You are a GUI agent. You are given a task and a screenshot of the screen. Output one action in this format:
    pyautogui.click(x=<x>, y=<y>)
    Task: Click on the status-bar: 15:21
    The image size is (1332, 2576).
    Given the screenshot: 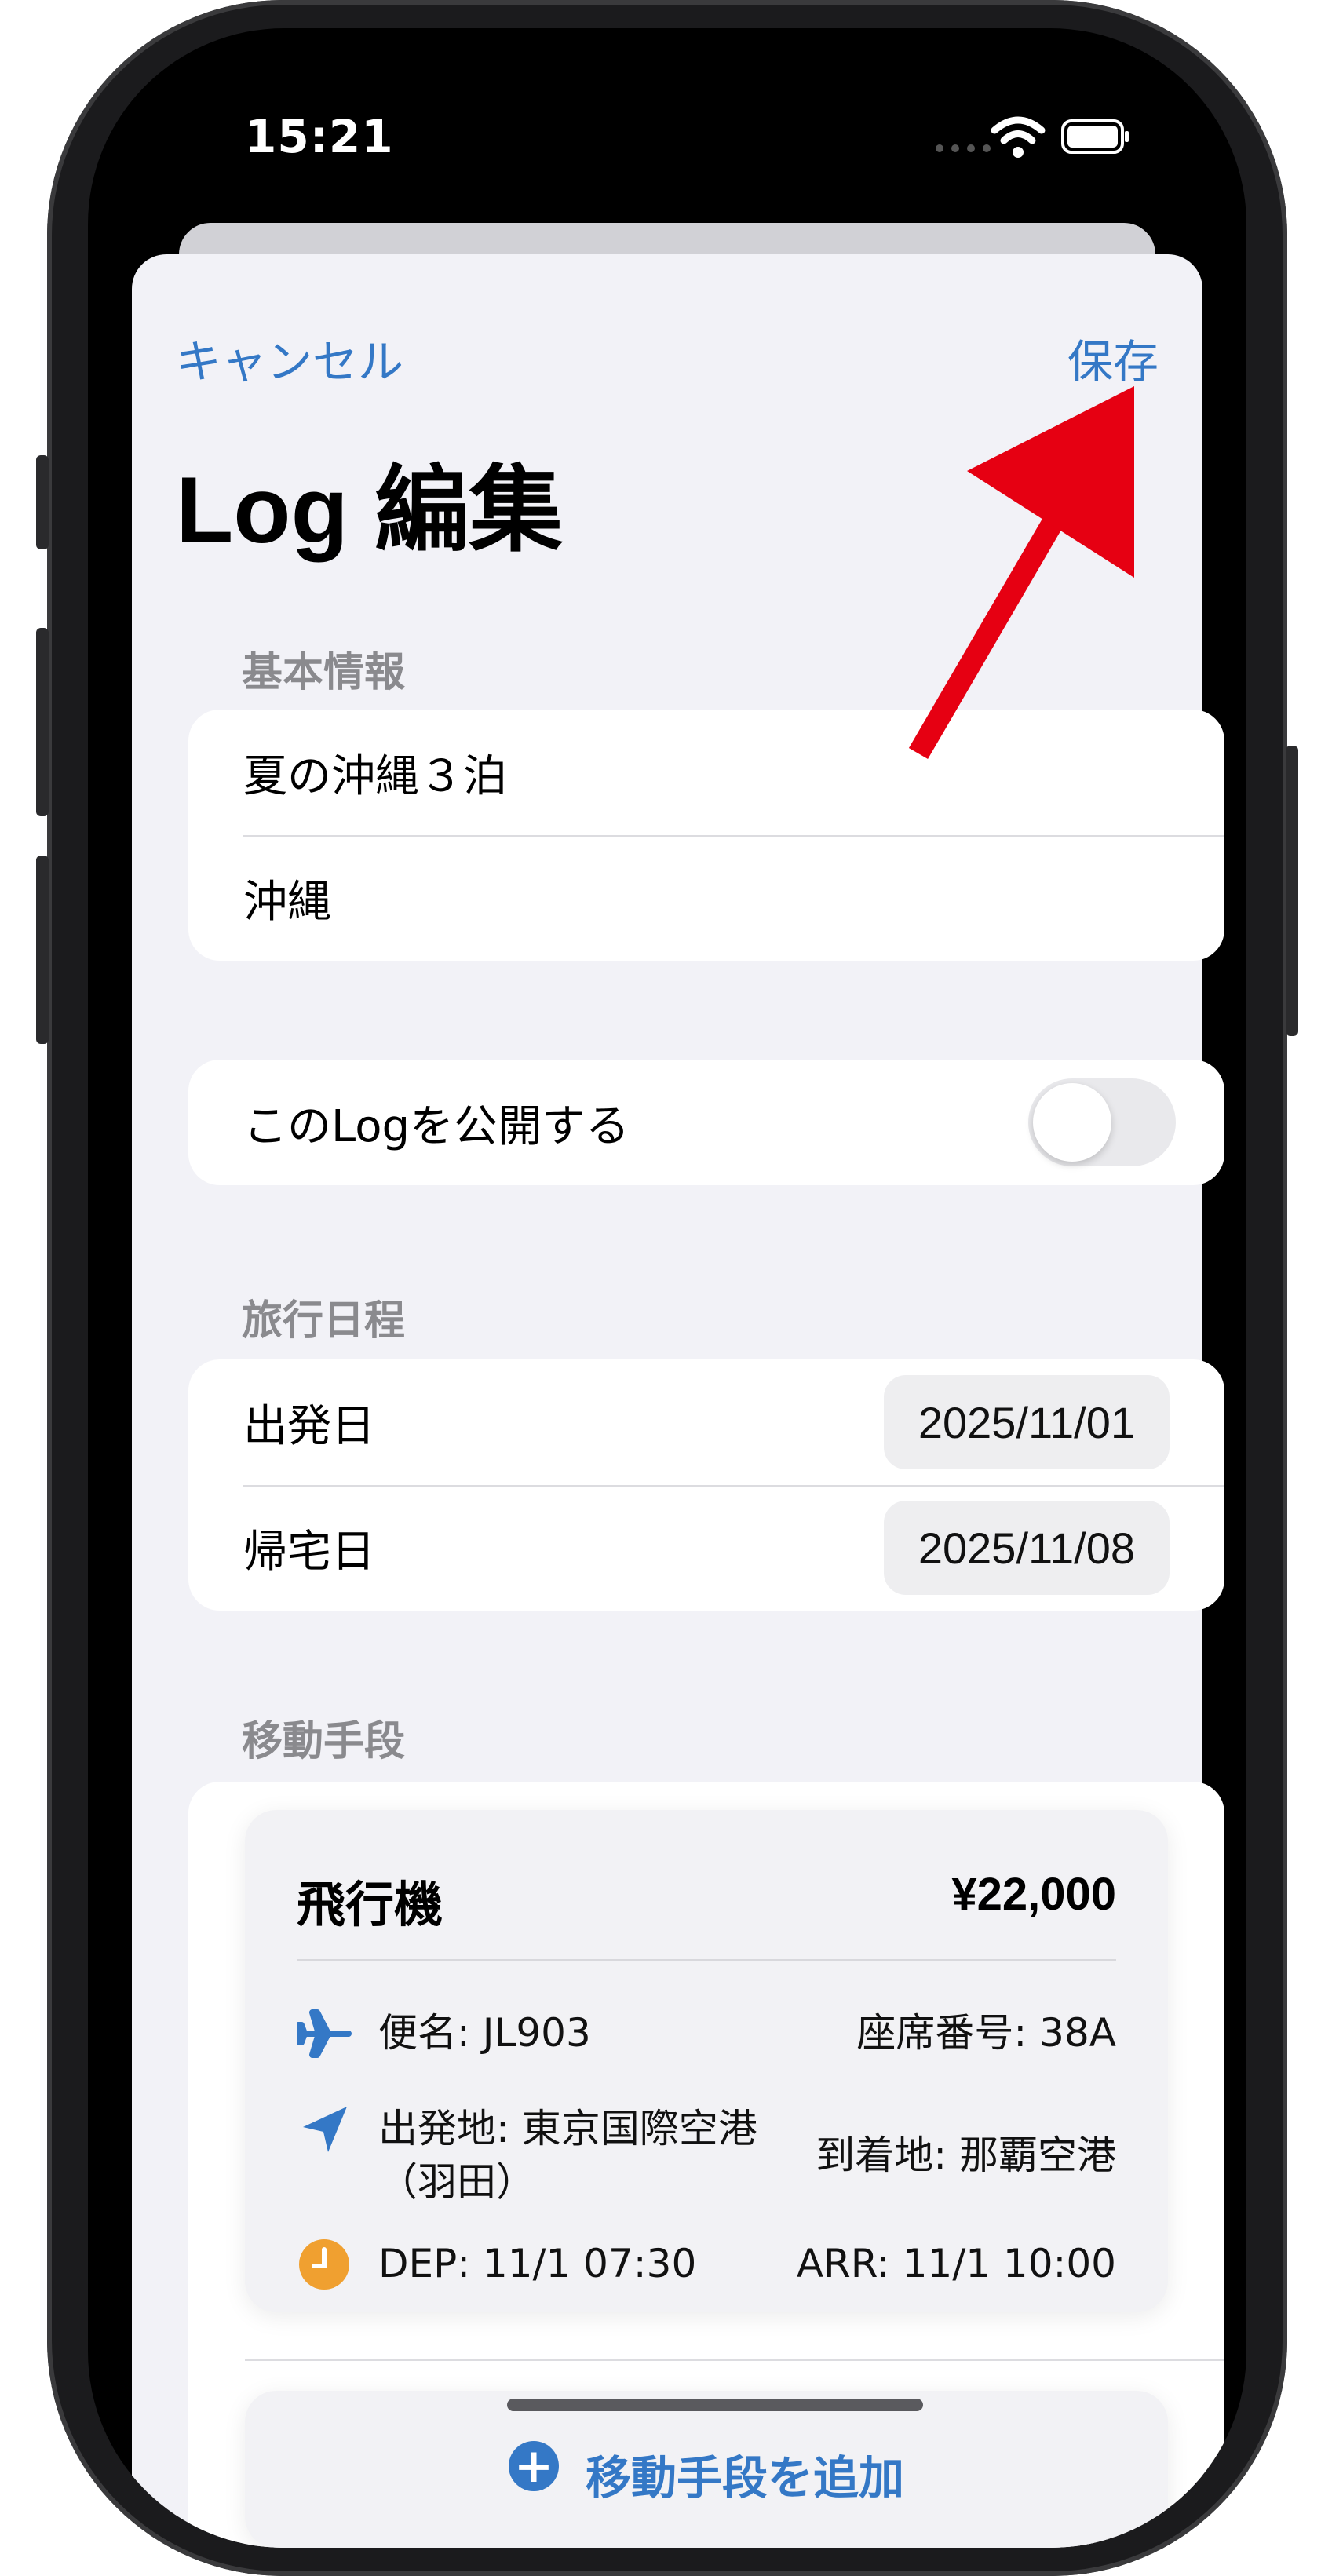 What is the action you would take?
    pyautogui.click(x=667, y=130)
    